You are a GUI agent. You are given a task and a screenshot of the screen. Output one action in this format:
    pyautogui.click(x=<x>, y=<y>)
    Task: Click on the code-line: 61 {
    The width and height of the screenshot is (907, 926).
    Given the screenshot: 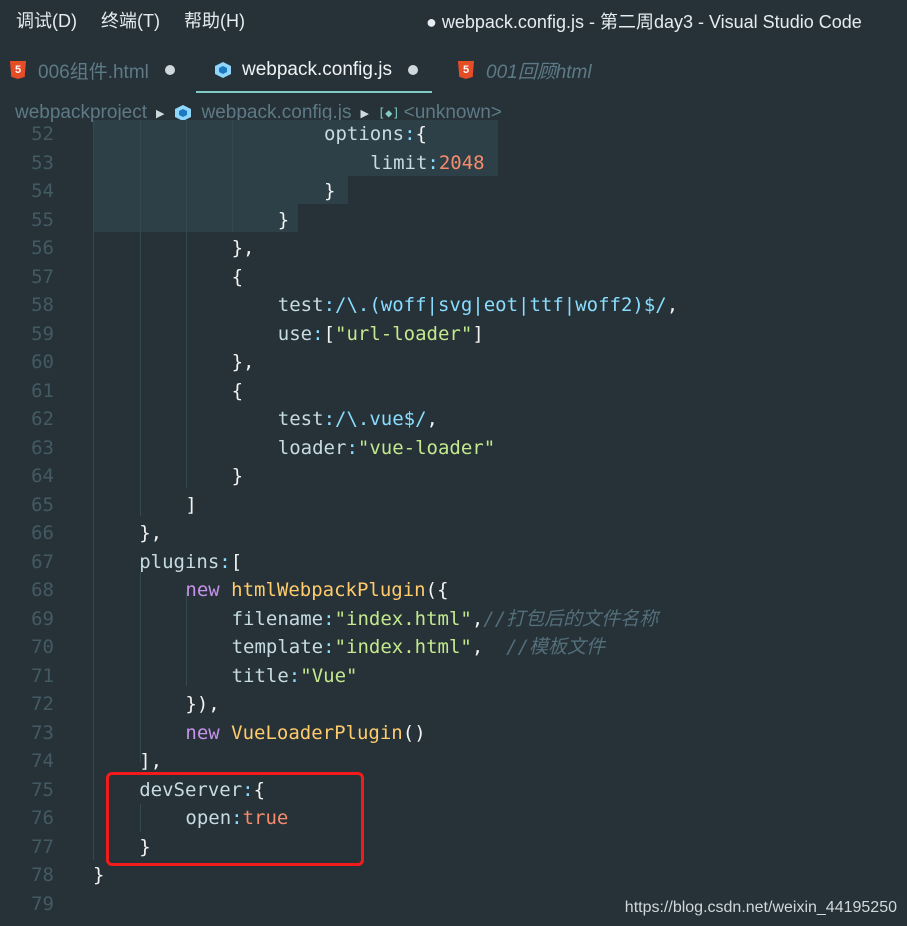 What is the action you would take?
    pyautogui.click(x=453, y=391)
    